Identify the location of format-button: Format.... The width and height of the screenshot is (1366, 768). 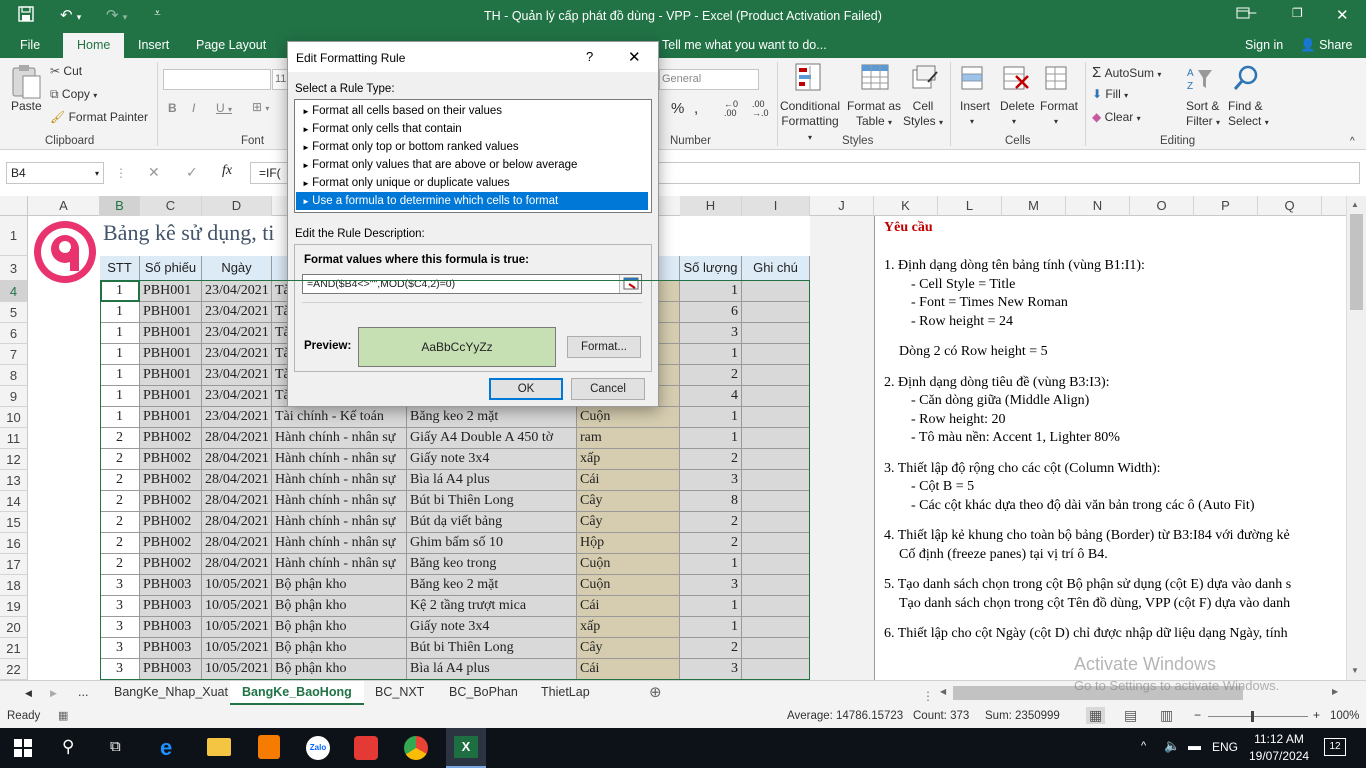
(604, 347).